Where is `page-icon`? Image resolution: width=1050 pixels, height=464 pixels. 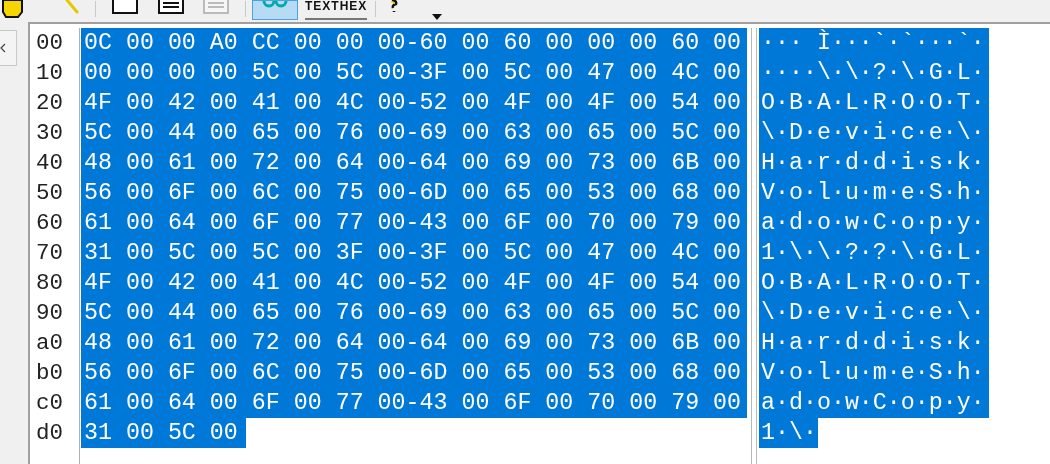 page-icon is located at coordinates (125, 7).